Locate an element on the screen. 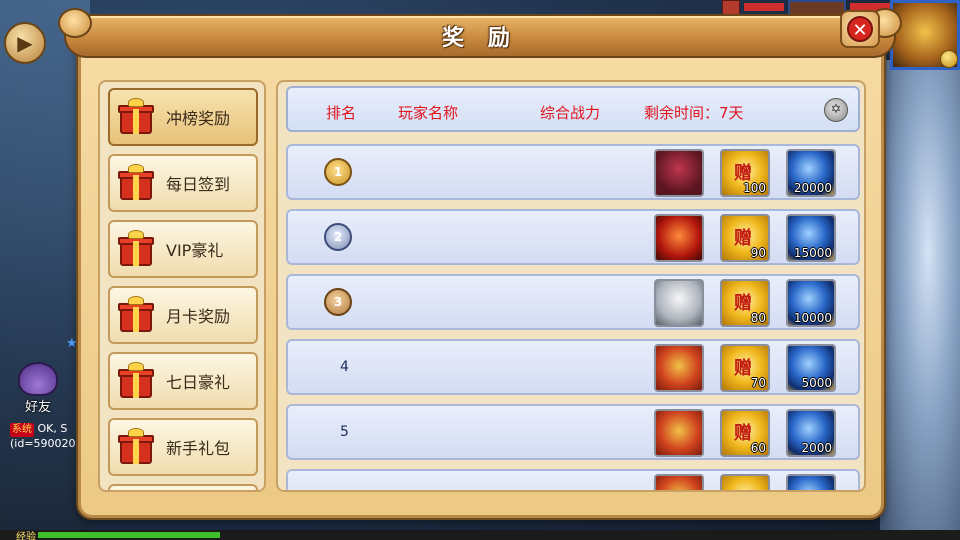  rank-number: 5 is located at coordinates (344, 432).